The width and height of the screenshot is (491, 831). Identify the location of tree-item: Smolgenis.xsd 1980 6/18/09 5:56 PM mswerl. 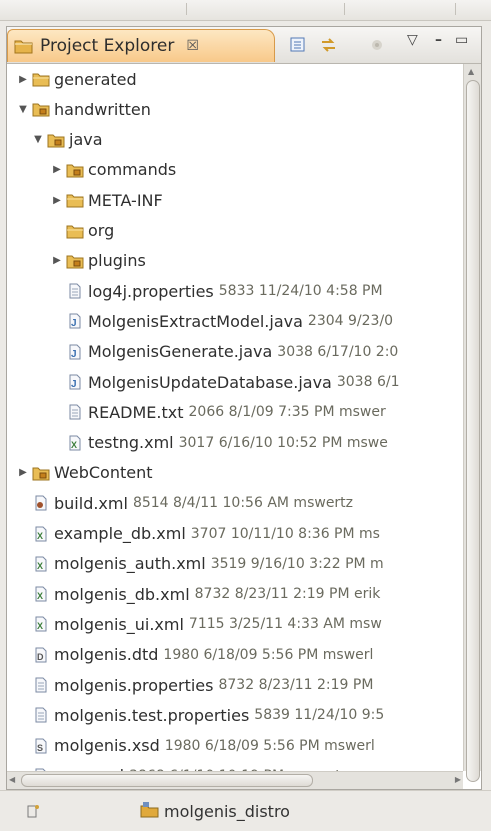
(196, 746).